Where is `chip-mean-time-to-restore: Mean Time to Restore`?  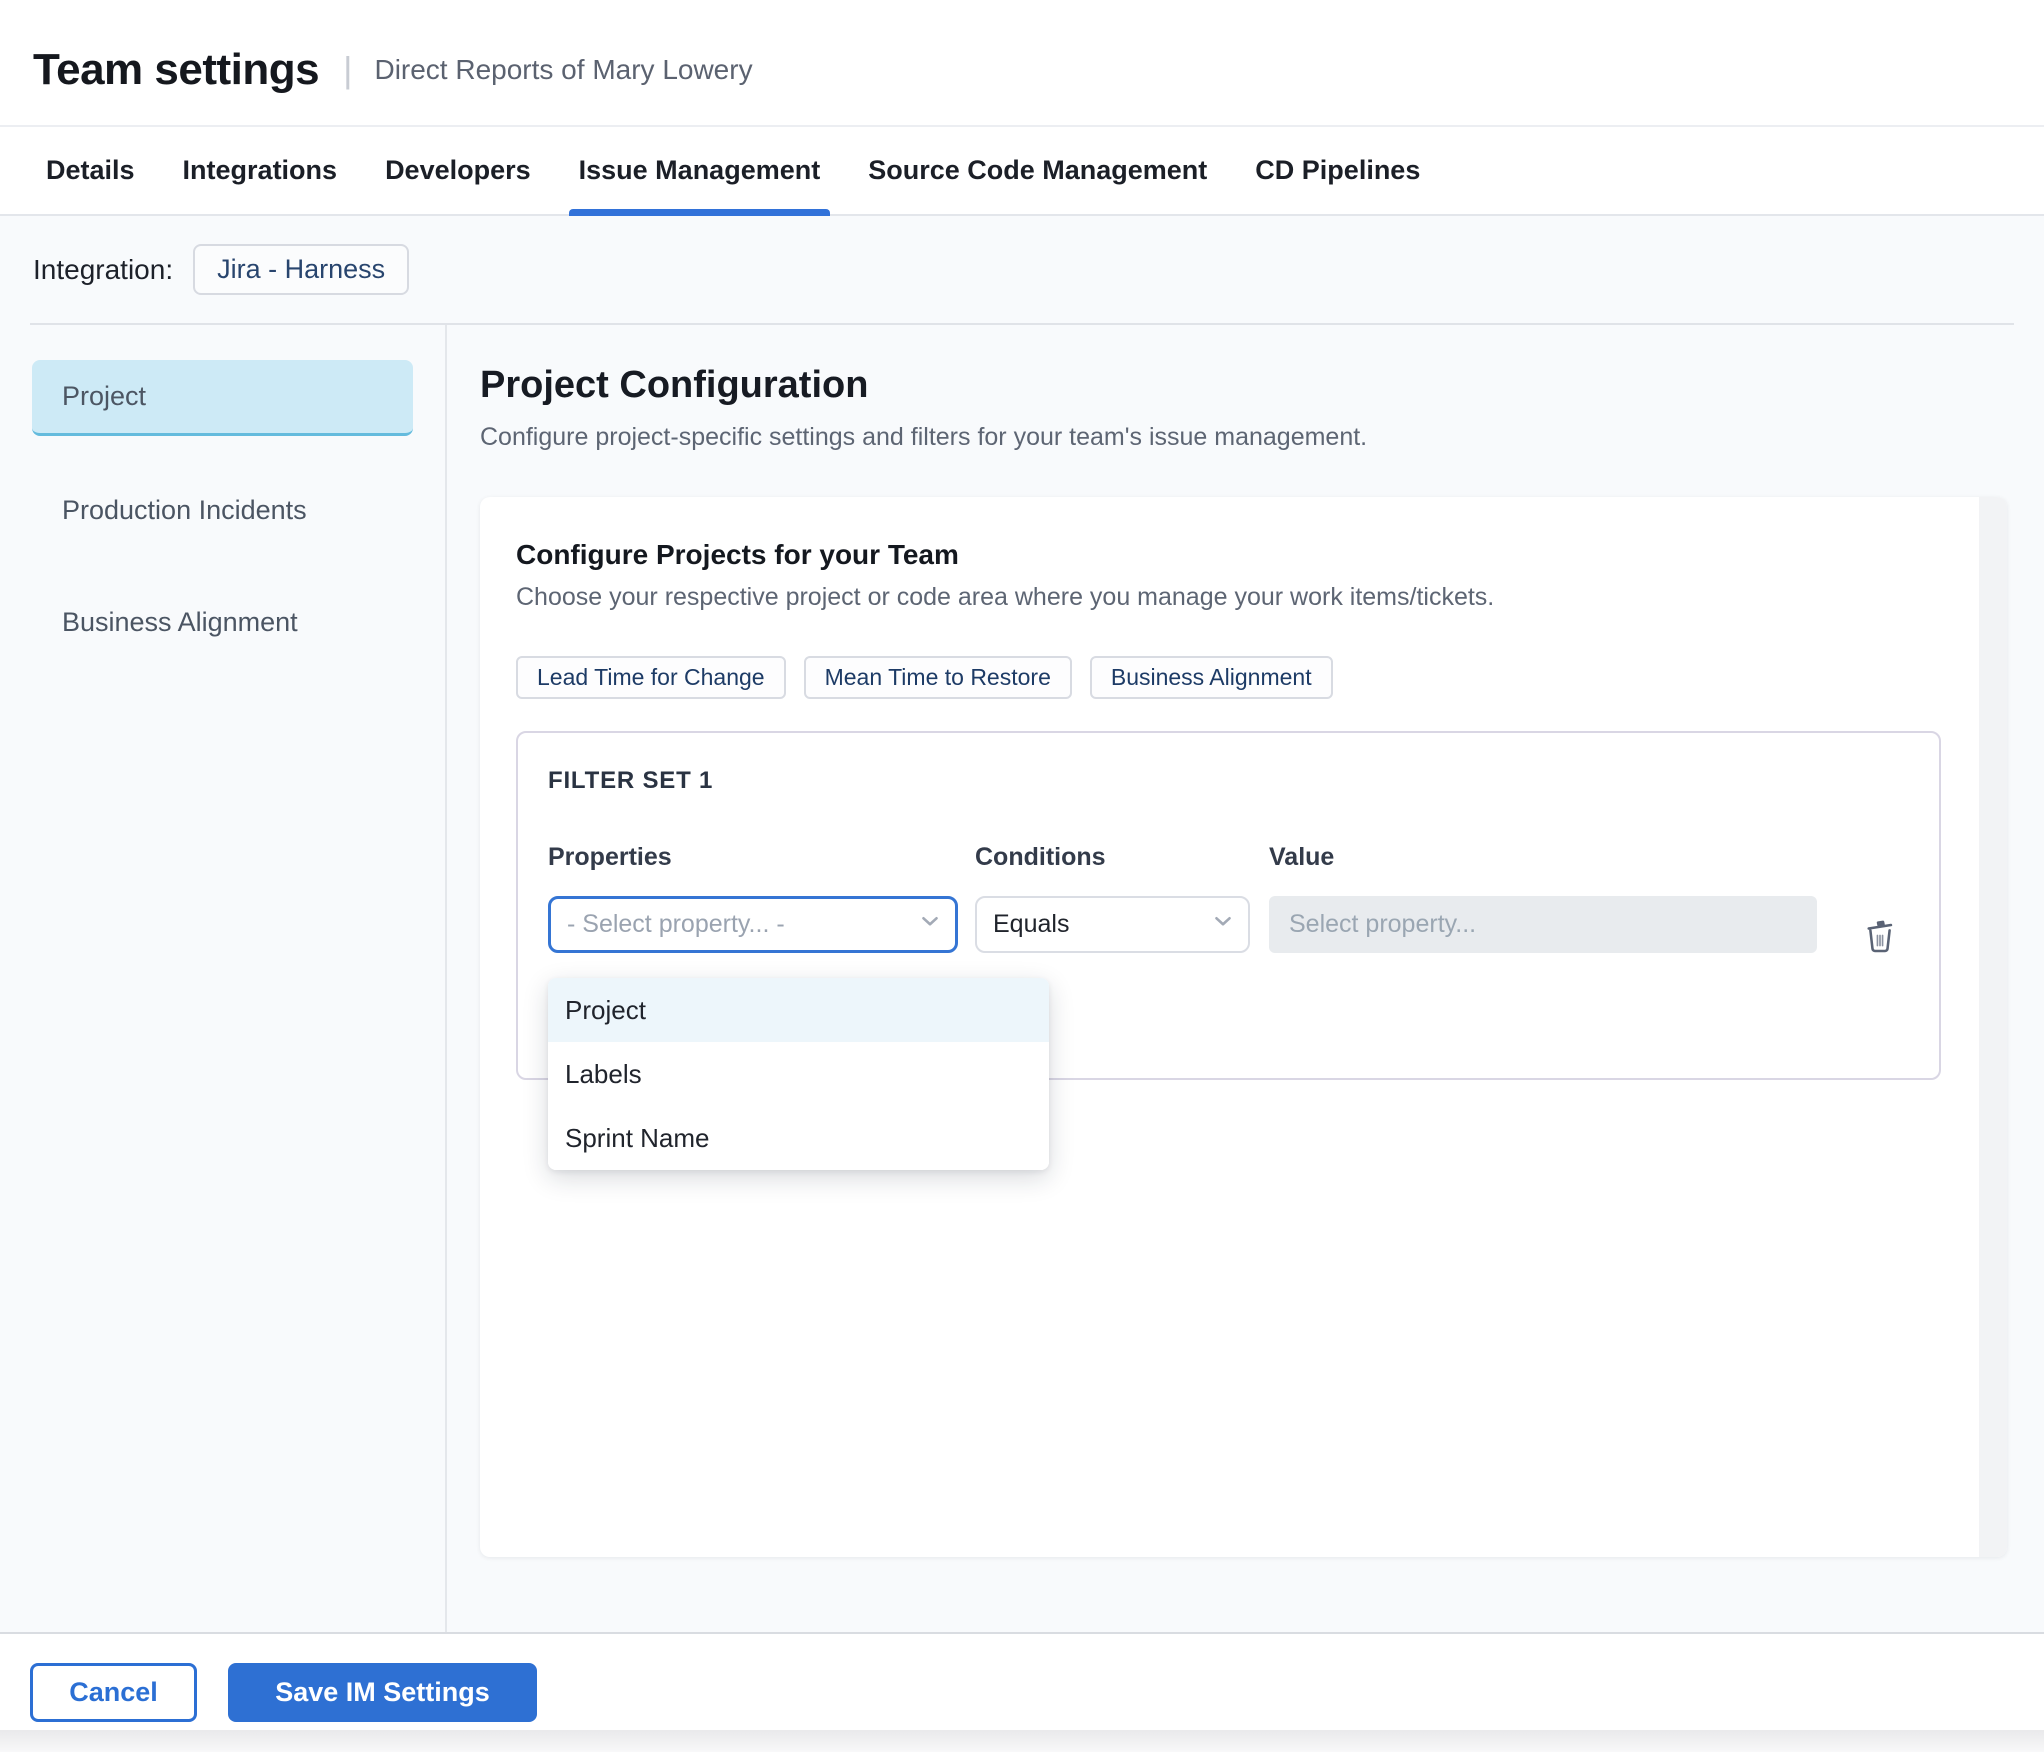 chip-mean-time-to-restore: Mean Time to Restore is located at coordinates (937, 677).